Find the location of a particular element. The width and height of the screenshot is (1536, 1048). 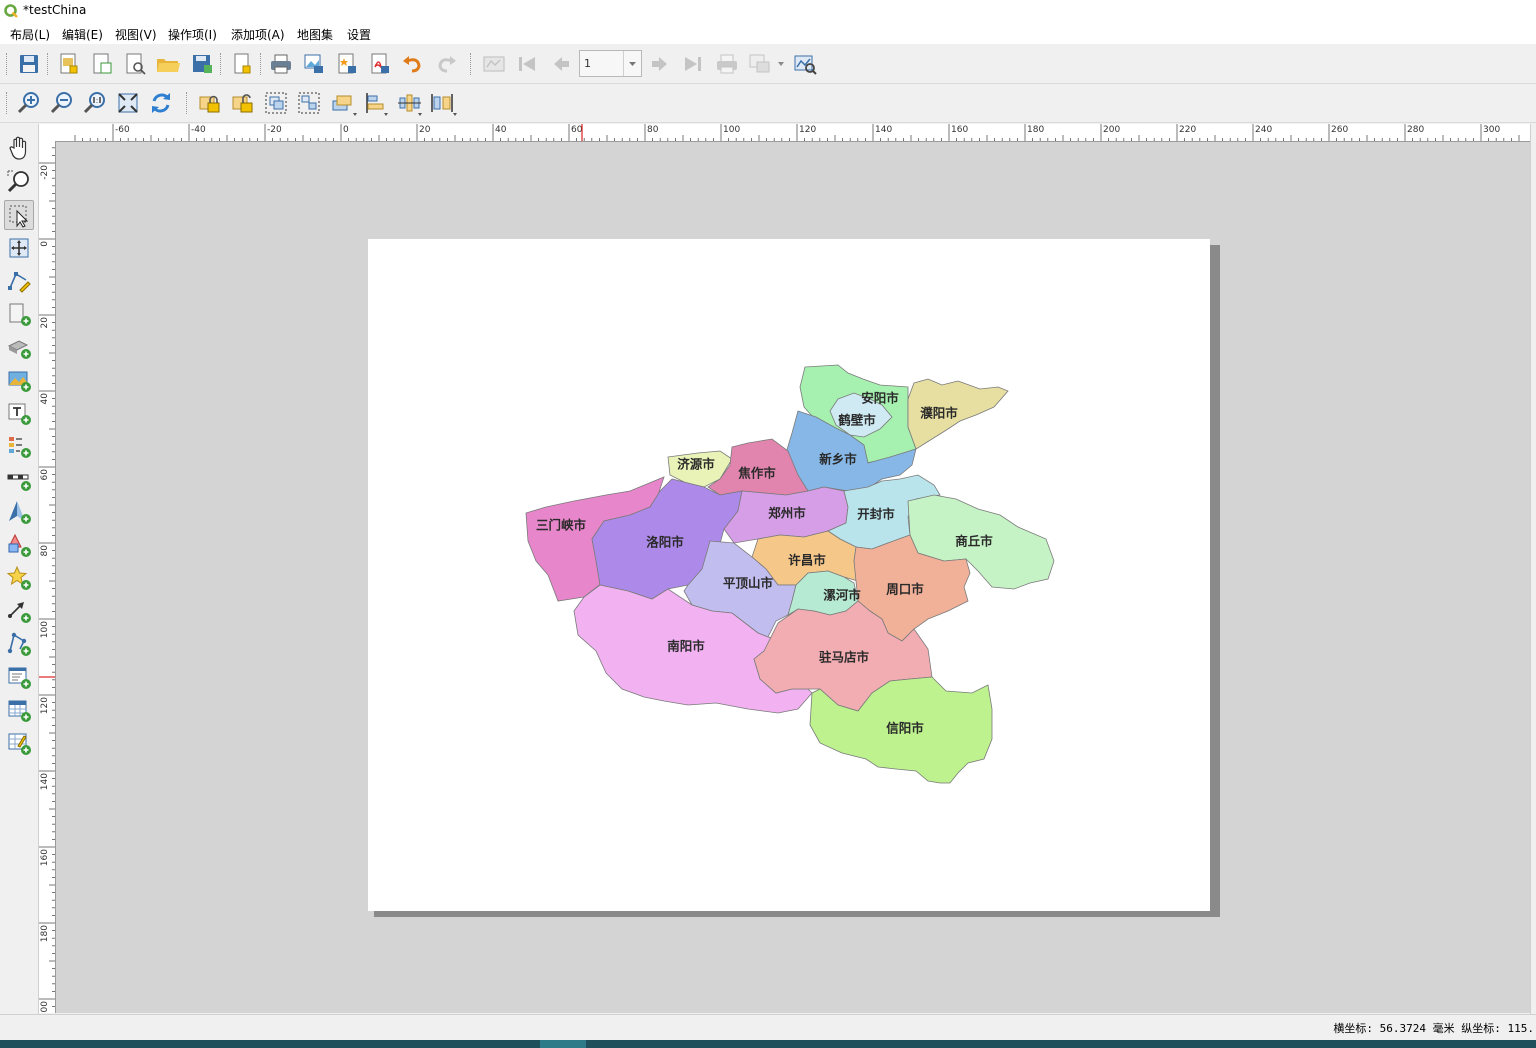

select-move-tool-button is located at coordinates (19, 215).